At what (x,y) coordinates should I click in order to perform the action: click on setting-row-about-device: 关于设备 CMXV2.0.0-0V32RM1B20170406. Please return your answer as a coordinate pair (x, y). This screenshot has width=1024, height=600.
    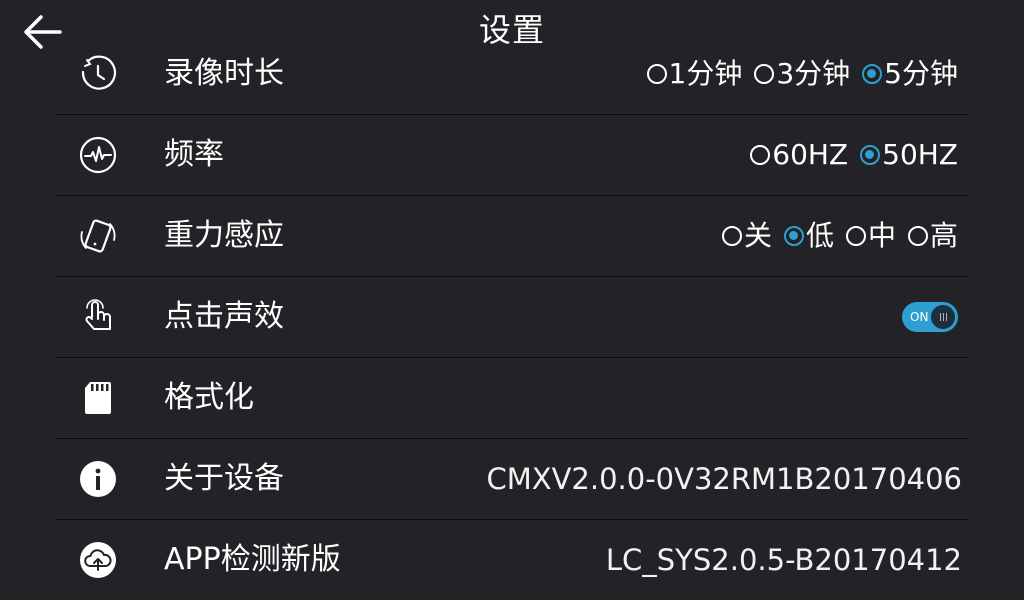
    Looking at the image, I should click on (512, 479).